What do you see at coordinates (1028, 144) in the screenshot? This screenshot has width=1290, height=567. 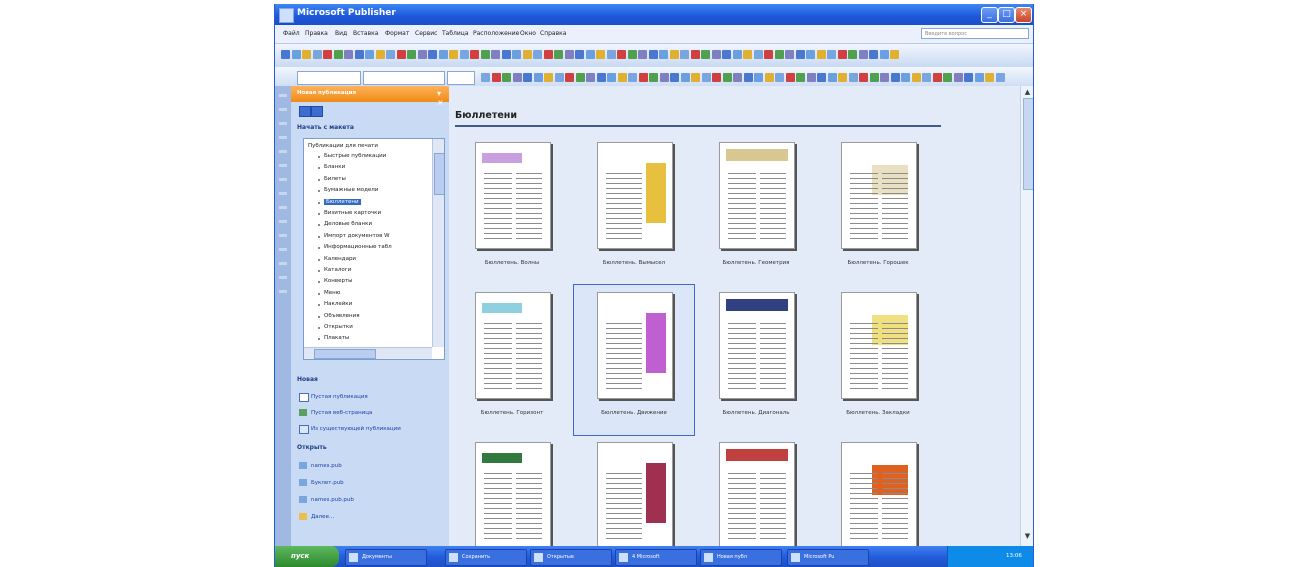 I see `scroll-thumb` at bounding box center [1028, 144].